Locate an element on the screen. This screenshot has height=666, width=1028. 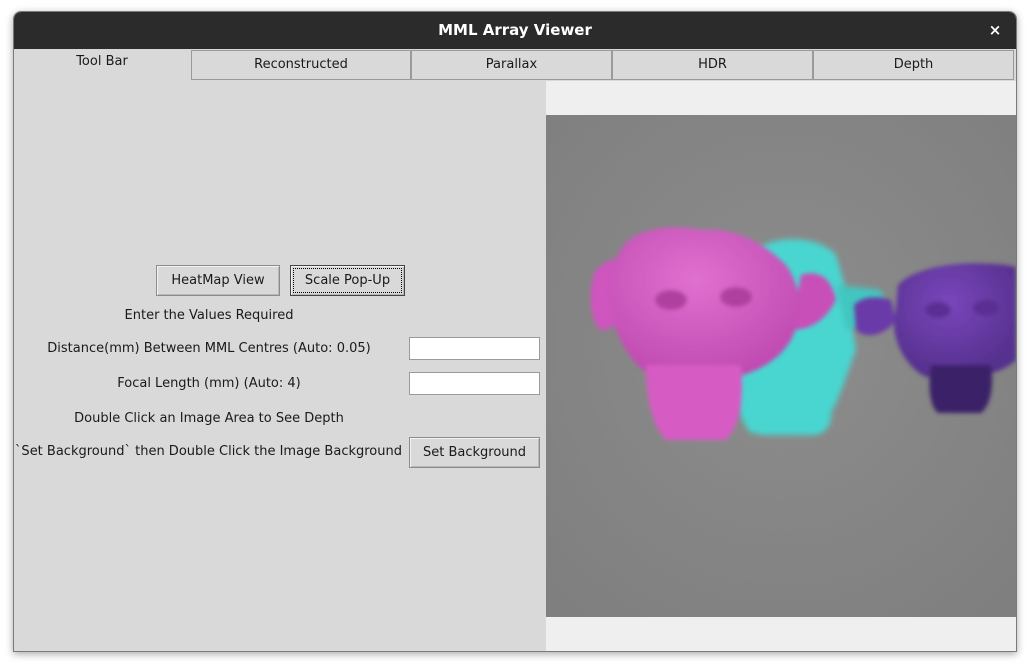
depth-hint-label: Double Click an Image Area to See Depth is located at coordinates (209, 418).